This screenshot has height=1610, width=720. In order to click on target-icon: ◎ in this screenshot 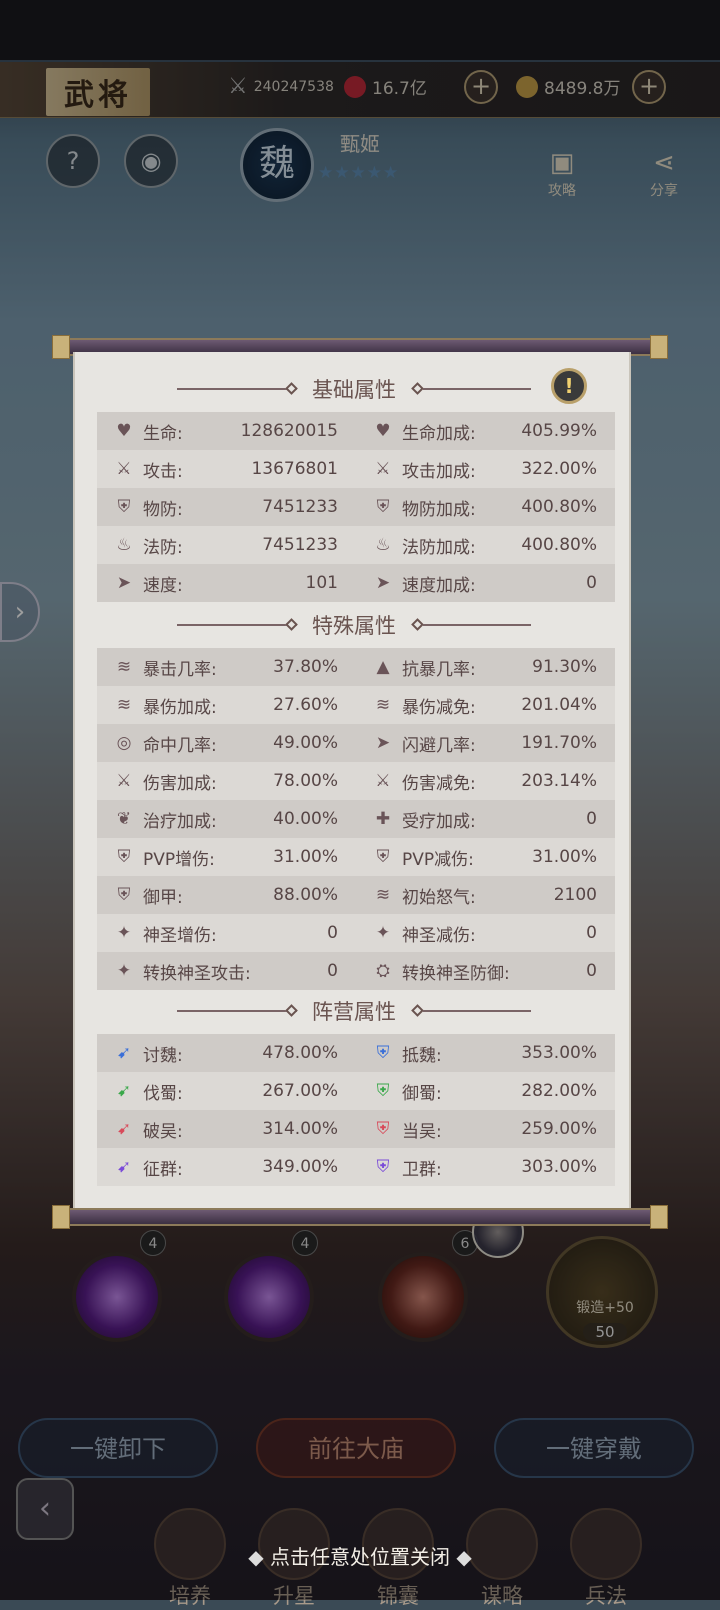, I will do `click(124, 743)`.